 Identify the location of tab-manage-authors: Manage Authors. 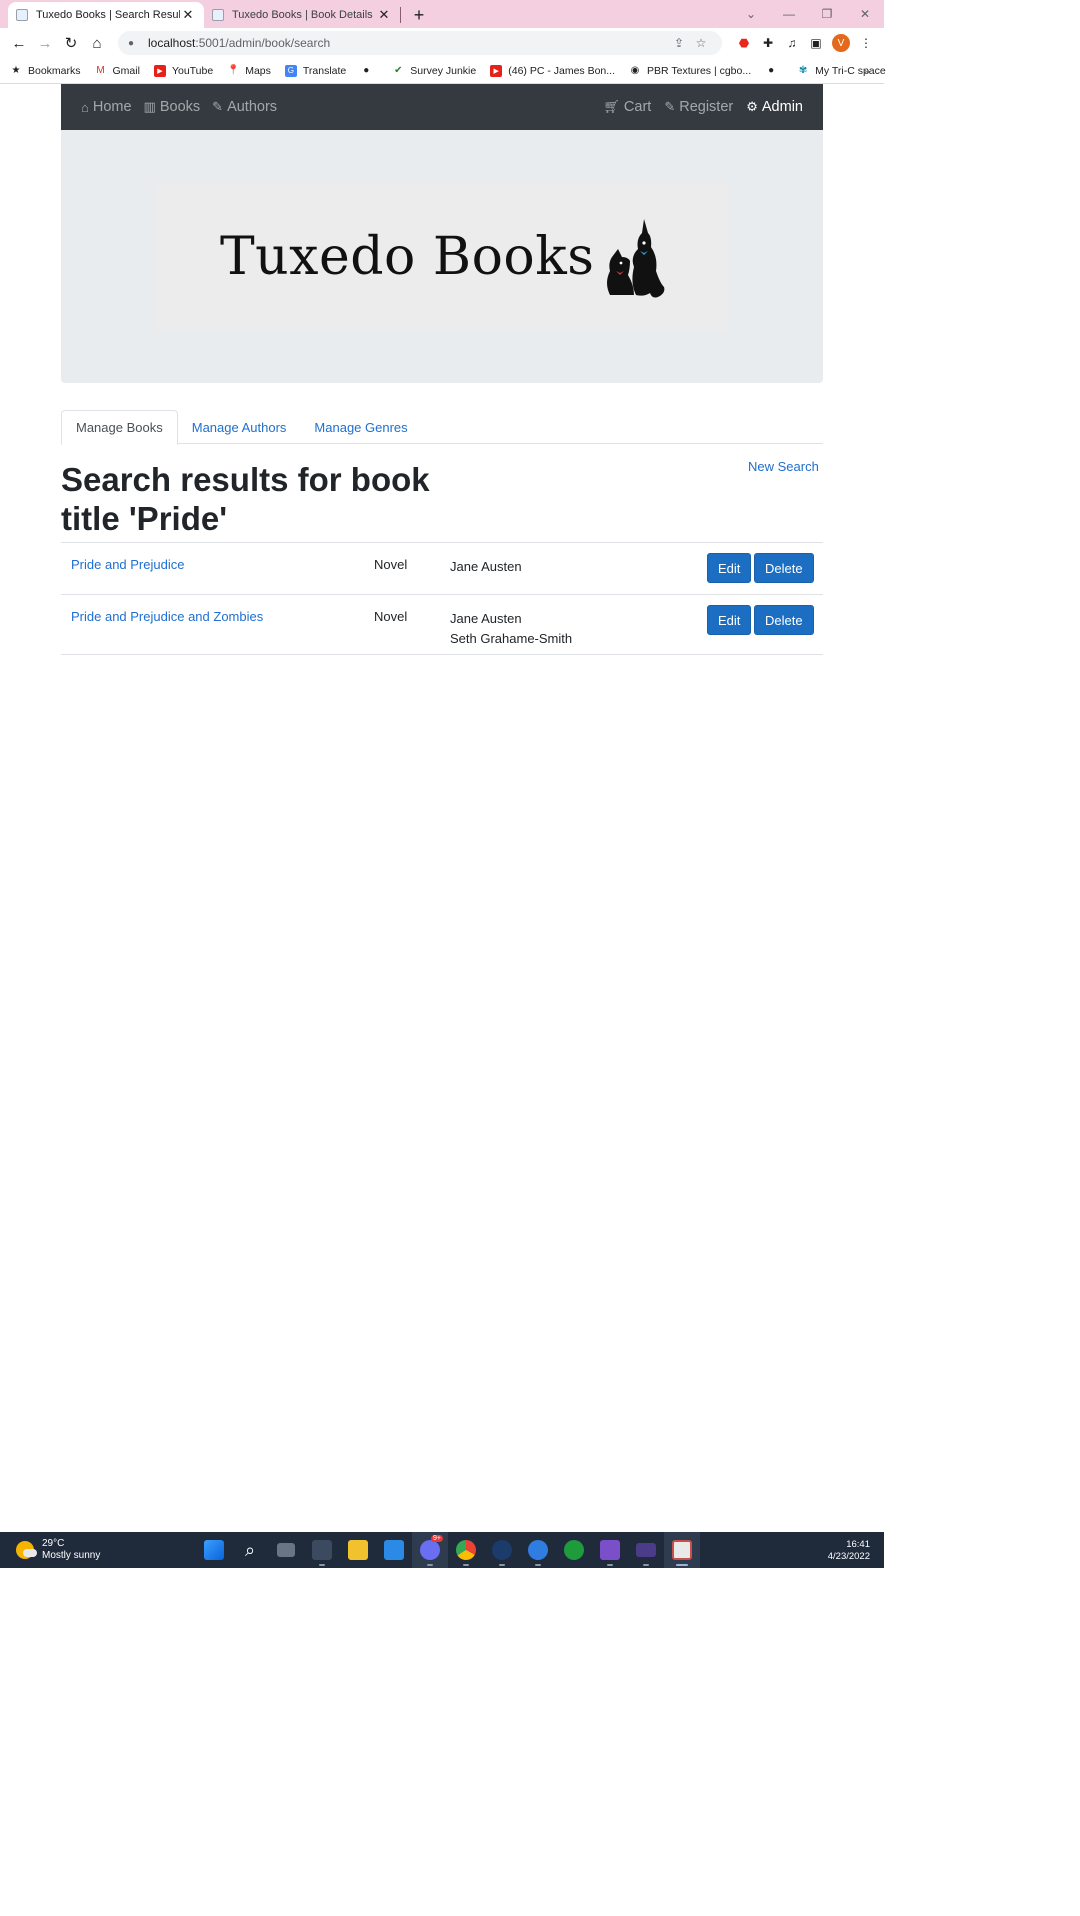
(239, 427).